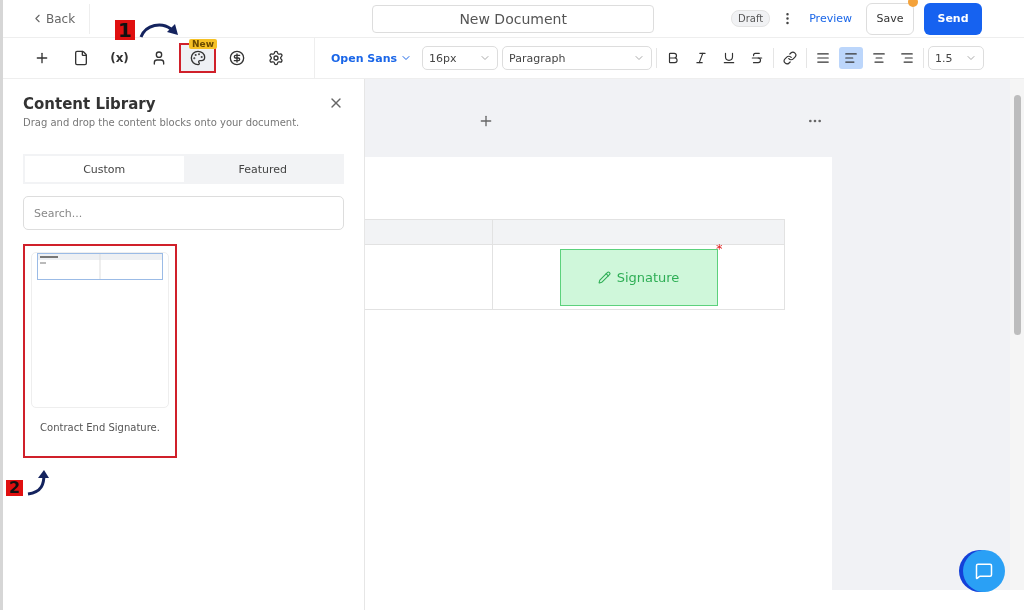  Describe the element at coordinates (275, 58) in the screenshot. I see `settings-icon` at that location.